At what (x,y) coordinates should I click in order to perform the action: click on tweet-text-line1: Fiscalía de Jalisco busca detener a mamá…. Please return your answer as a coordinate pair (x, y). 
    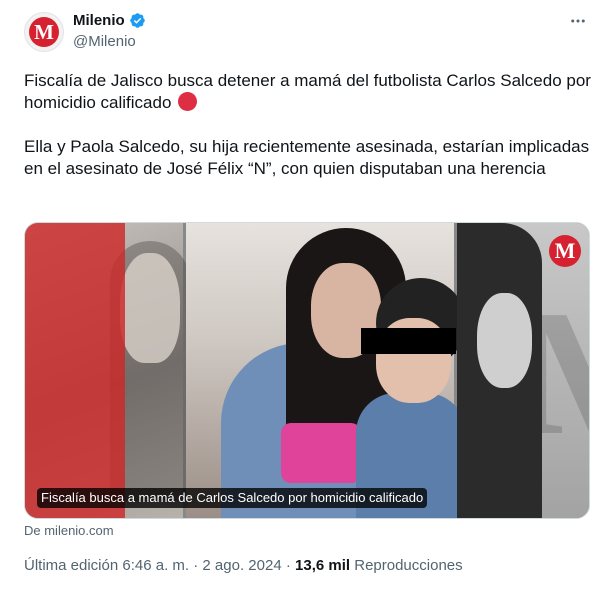
    Looking at the image, I should click on (307, 91).